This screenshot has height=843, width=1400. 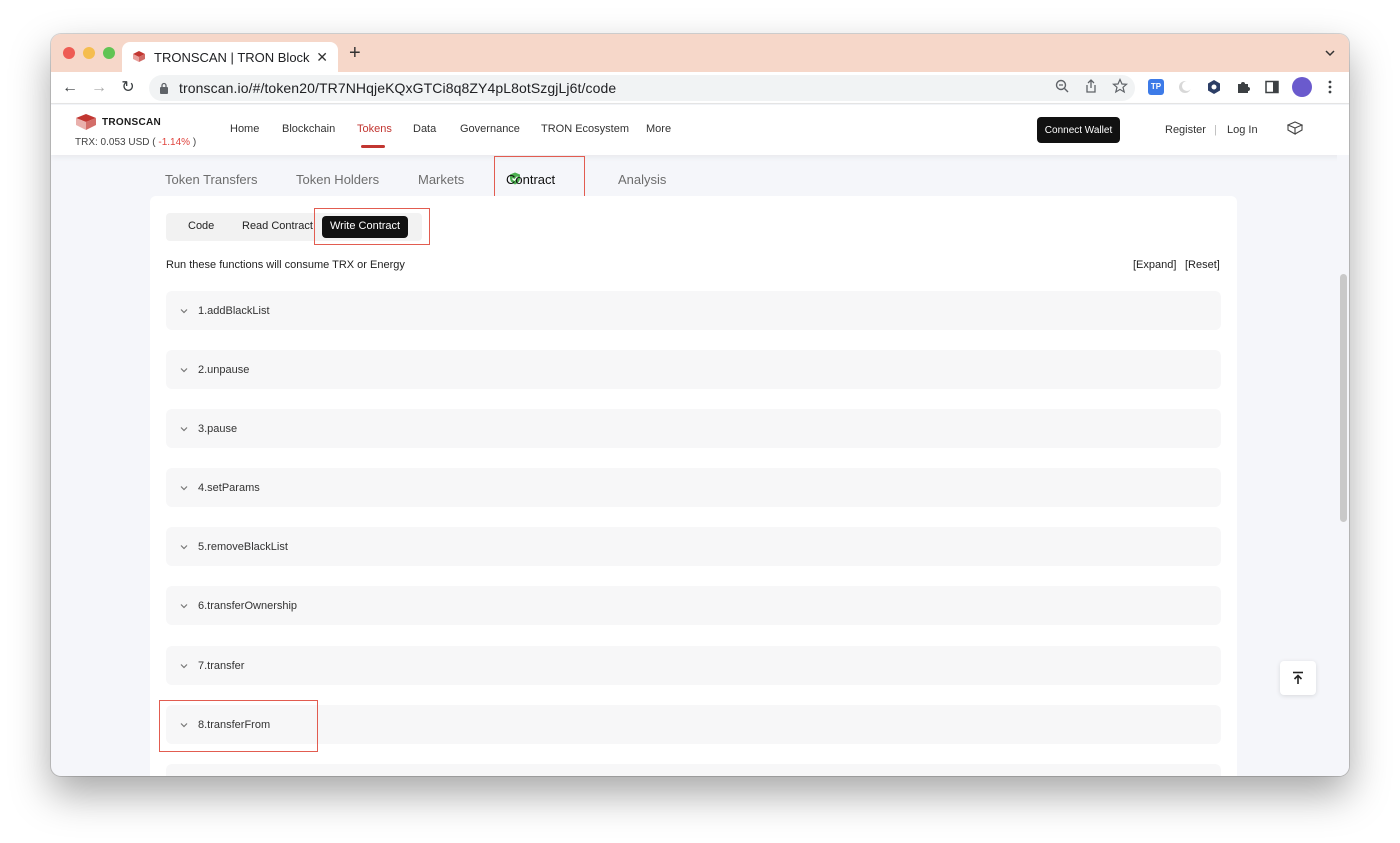 What do you see at coordinates (441, 179) in the screenshot?
I see `tab-markets: Markets` at bounding box center [441, 179].